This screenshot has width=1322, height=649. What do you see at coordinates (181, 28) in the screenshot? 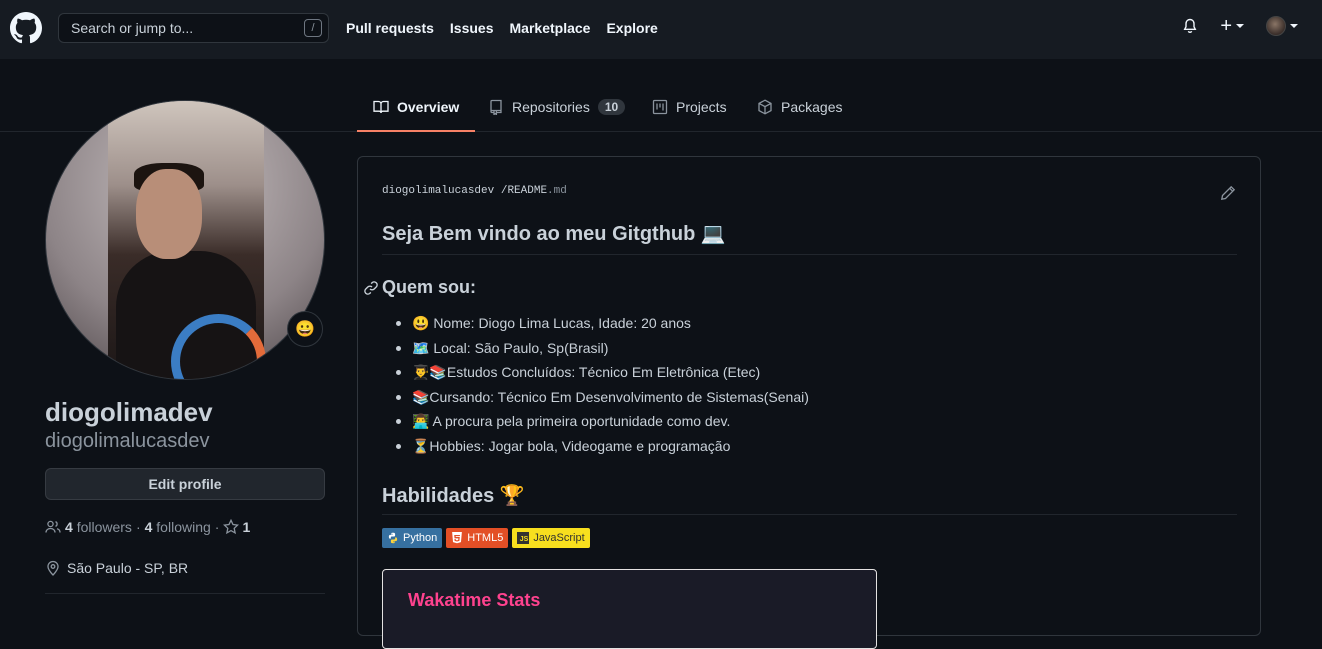
I see `search-input` at bounding box center [181, 28].